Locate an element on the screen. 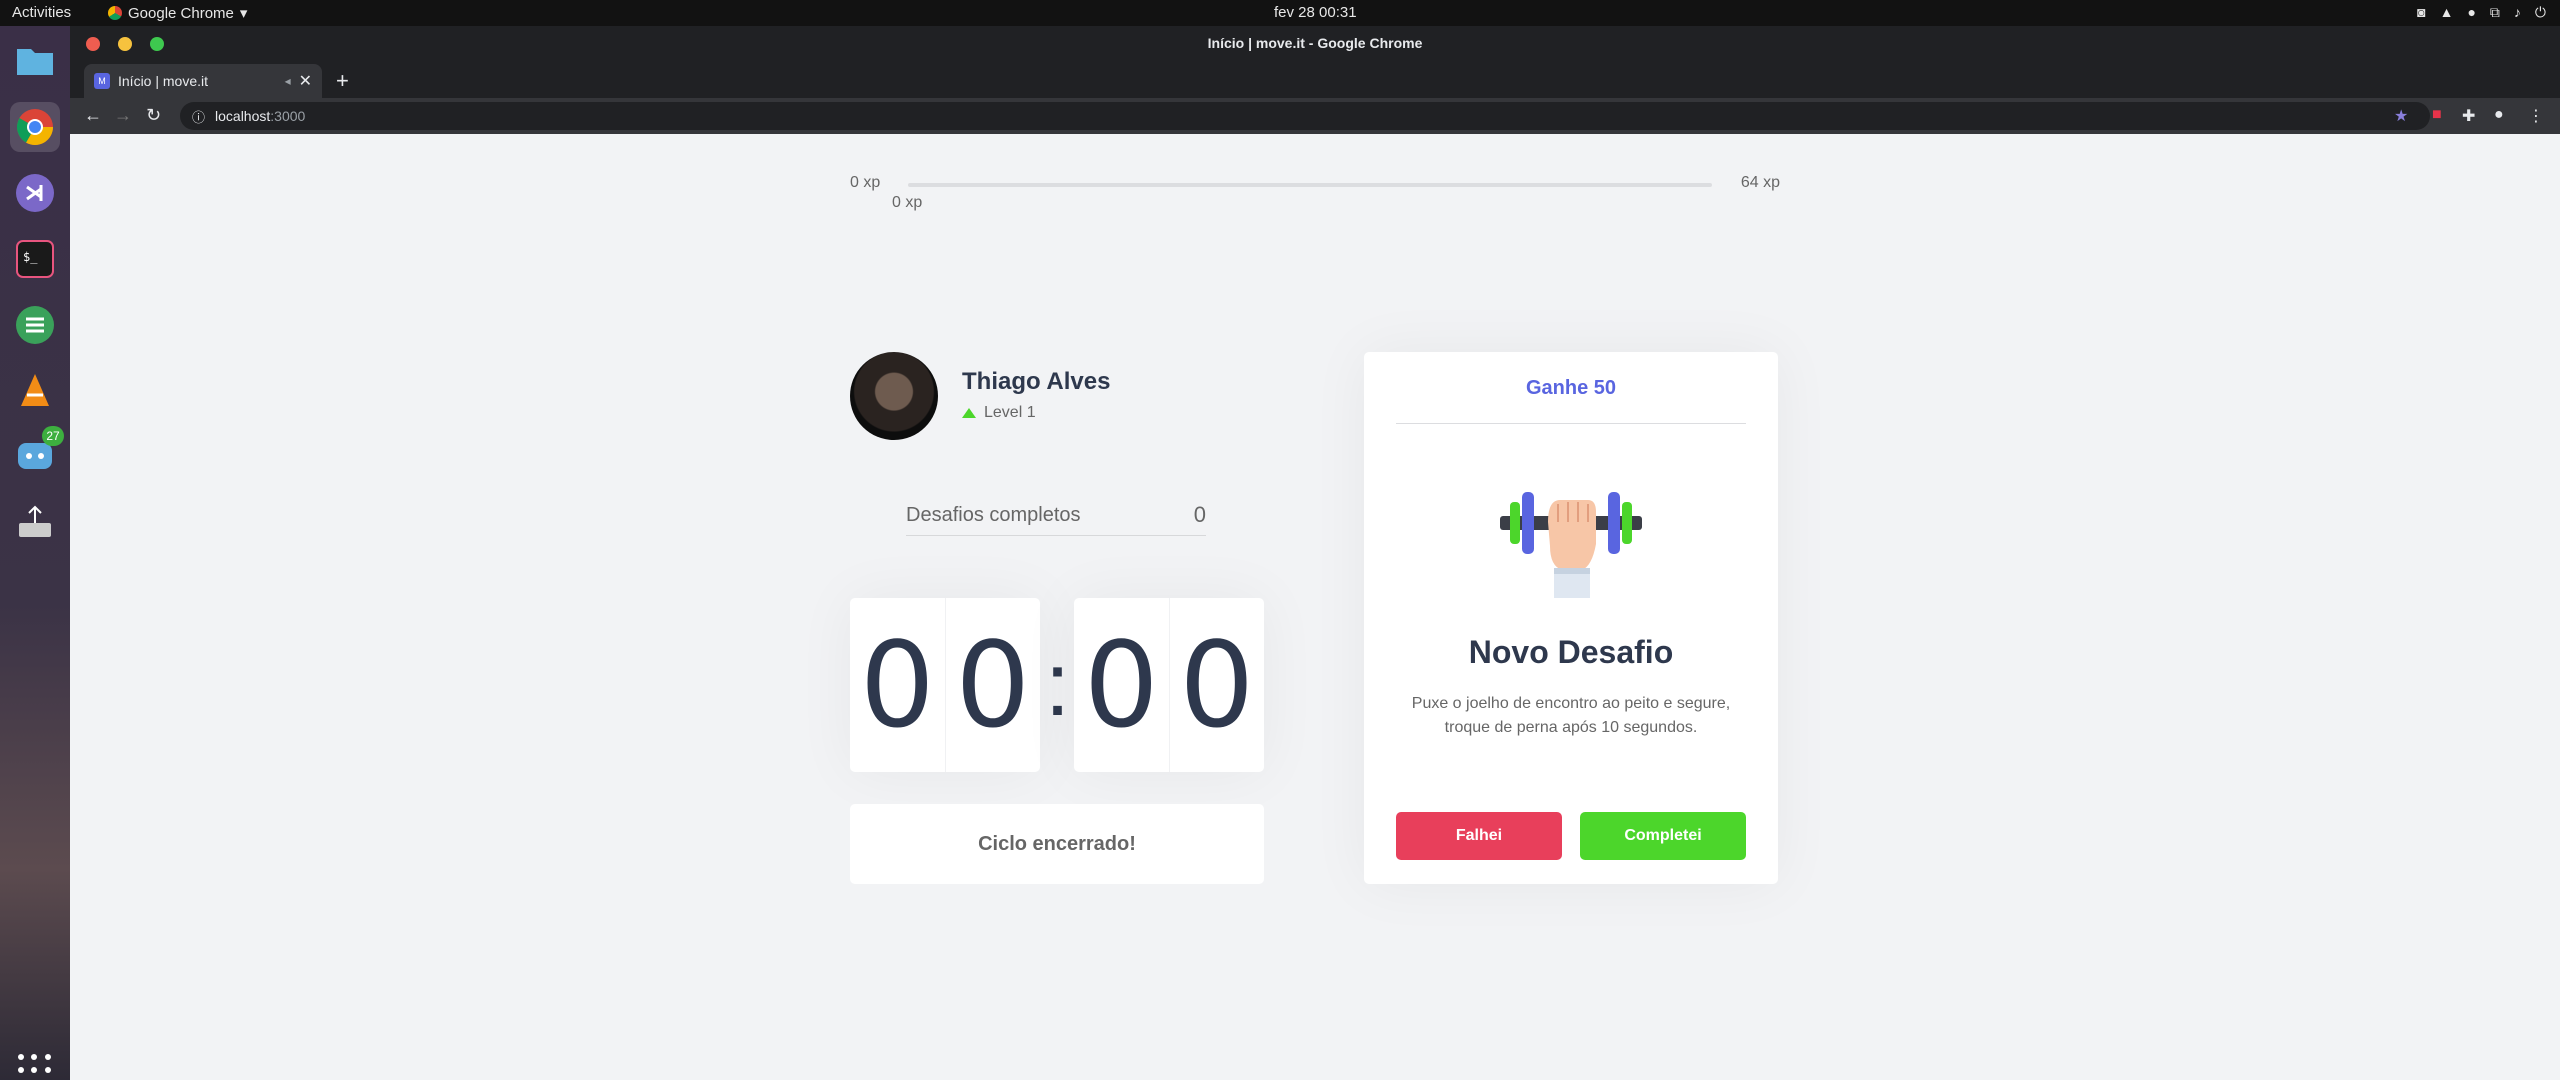 Image resolution: width=2560 pixels, height=1080 pixels. countdown: 0 0 is located at coordinates (1057, 685).